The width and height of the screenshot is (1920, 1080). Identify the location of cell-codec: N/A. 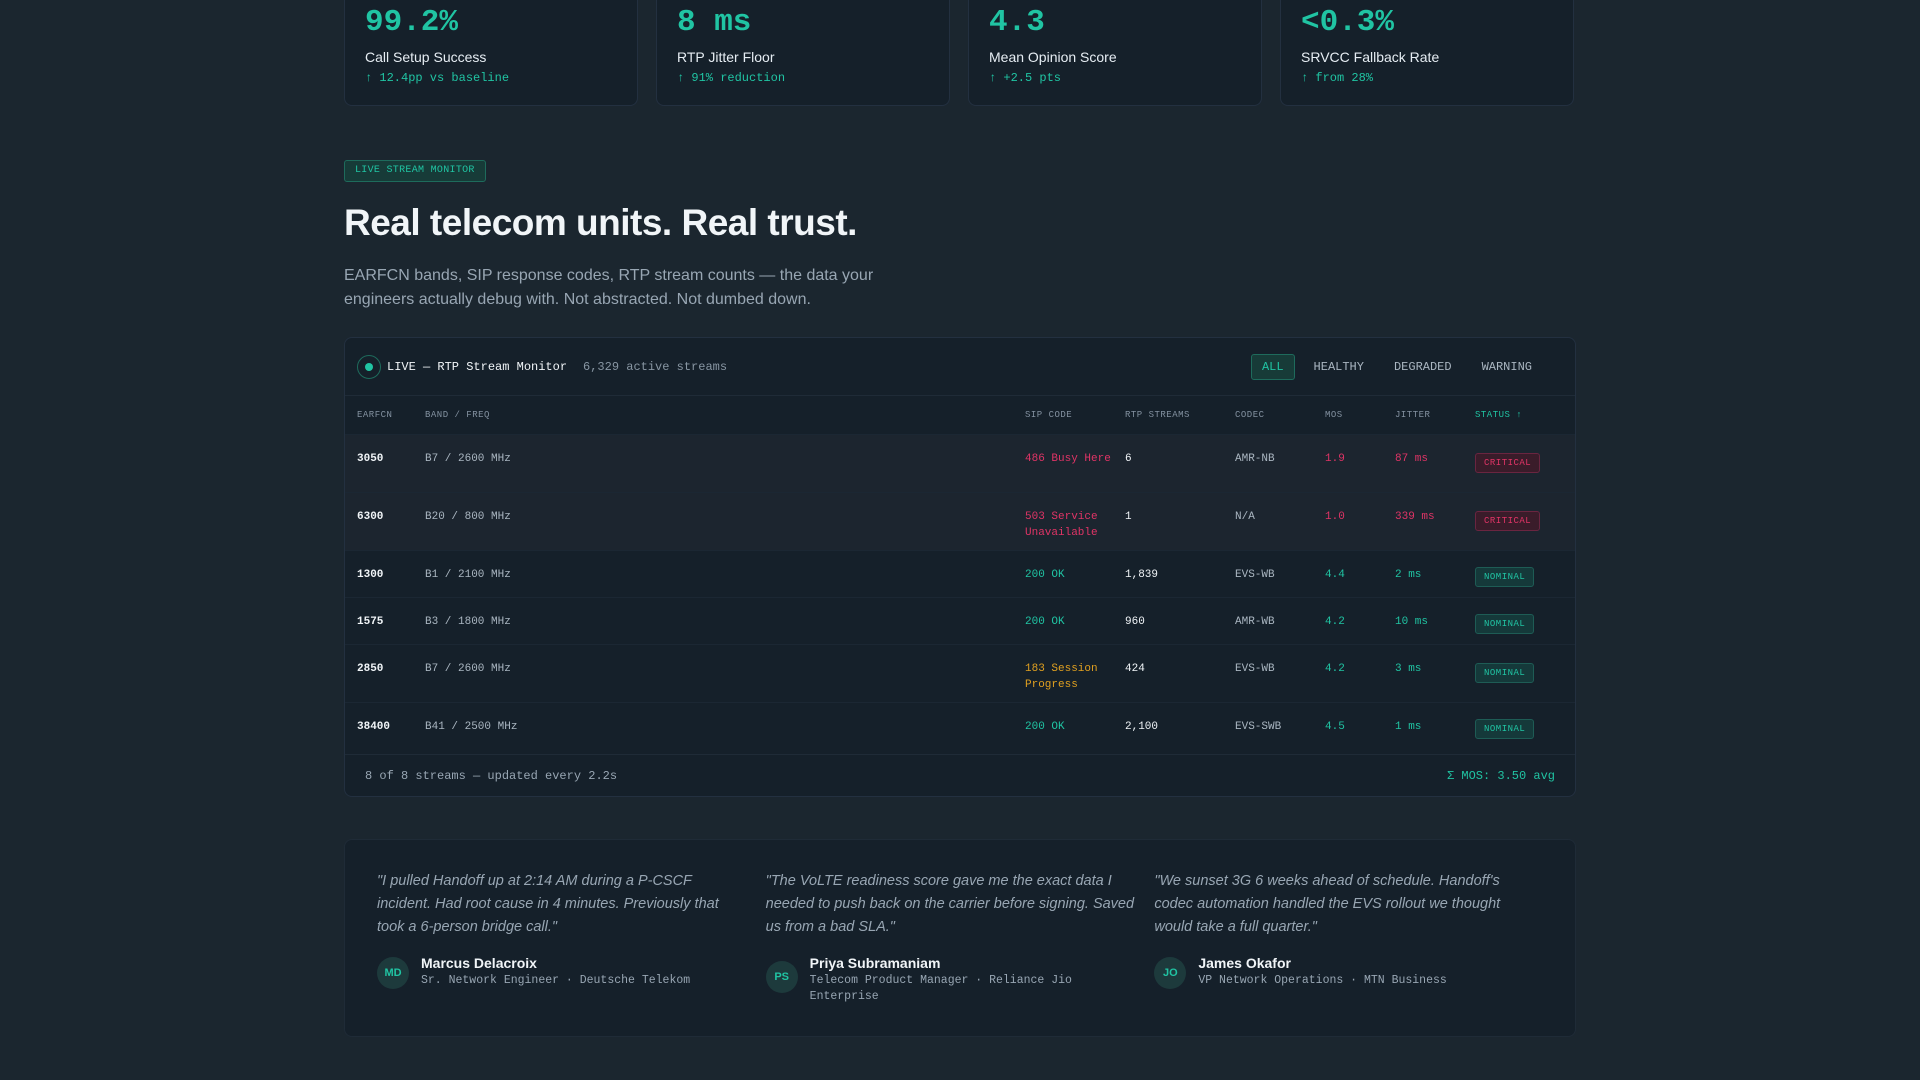
(1245, 516).